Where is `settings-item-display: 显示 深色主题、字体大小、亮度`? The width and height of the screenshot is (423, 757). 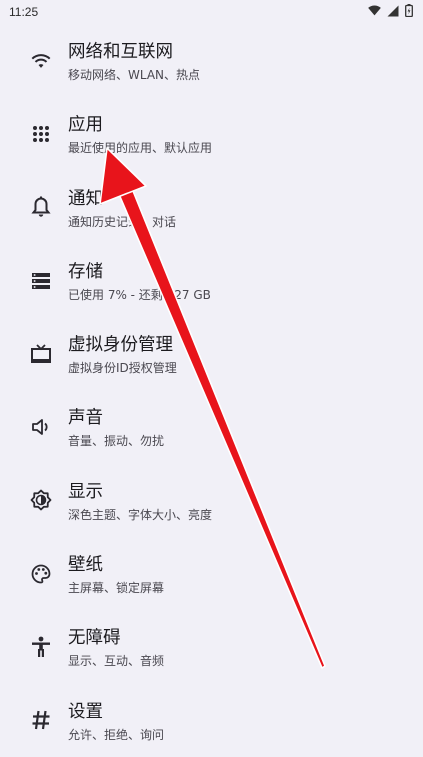
settings-item-display: 显示 深色主题、字体大小、亮度 is located at coordinates (211, 500).